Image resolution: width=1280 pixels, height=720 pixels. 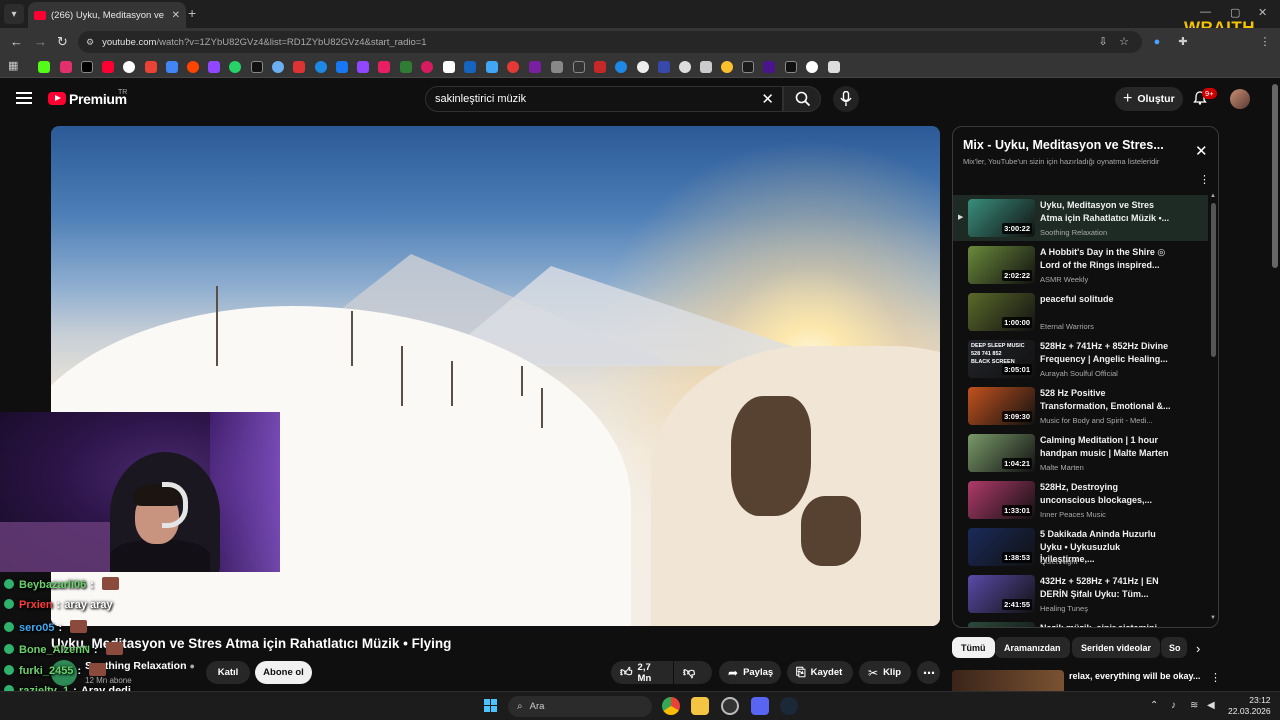 I want to click on recommendation-more-icon: ⋮, so click(x=1215, y=677).